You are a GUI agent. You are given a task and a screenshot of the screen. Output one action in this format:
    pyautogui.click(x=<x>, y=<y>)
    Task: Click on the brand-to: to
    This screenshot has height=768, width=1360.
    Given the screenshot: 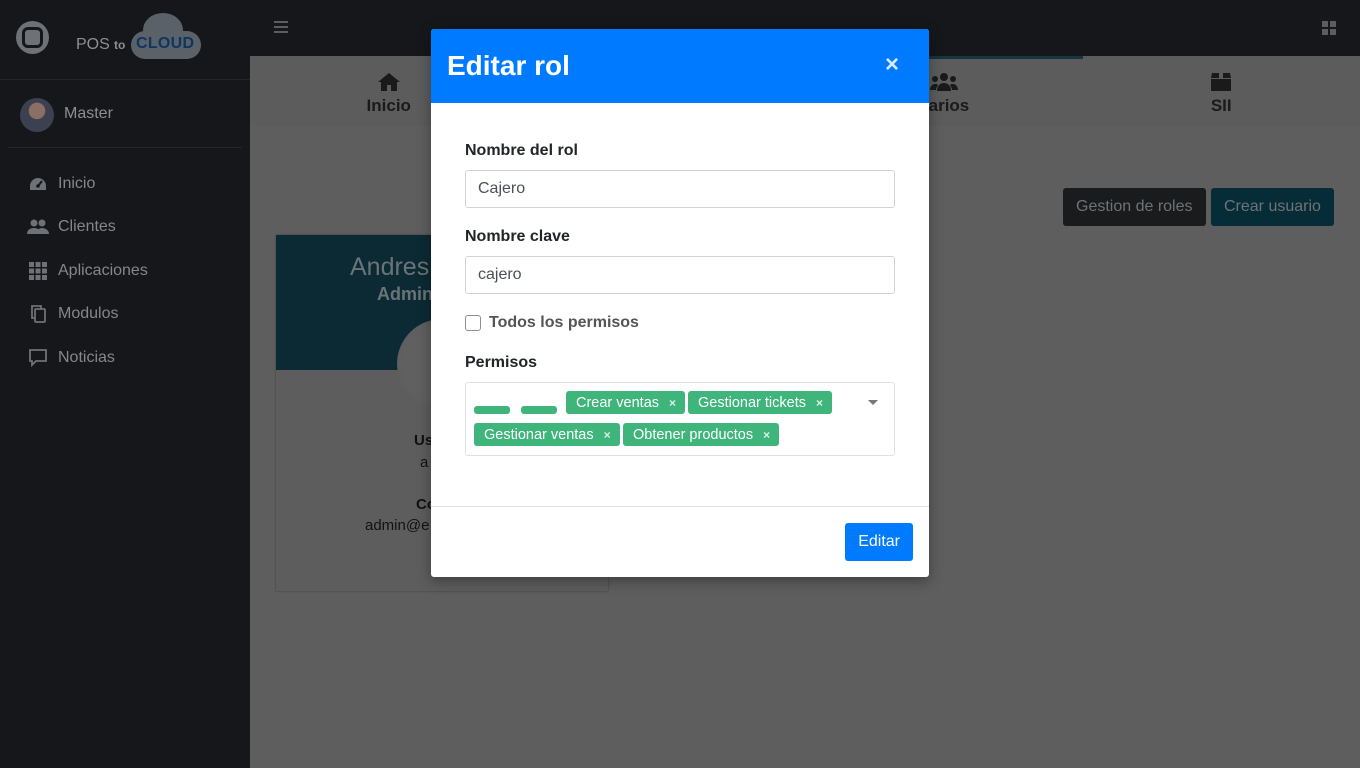 What is the action you would take?
    pyautogui.click(x=120, y=45)
    